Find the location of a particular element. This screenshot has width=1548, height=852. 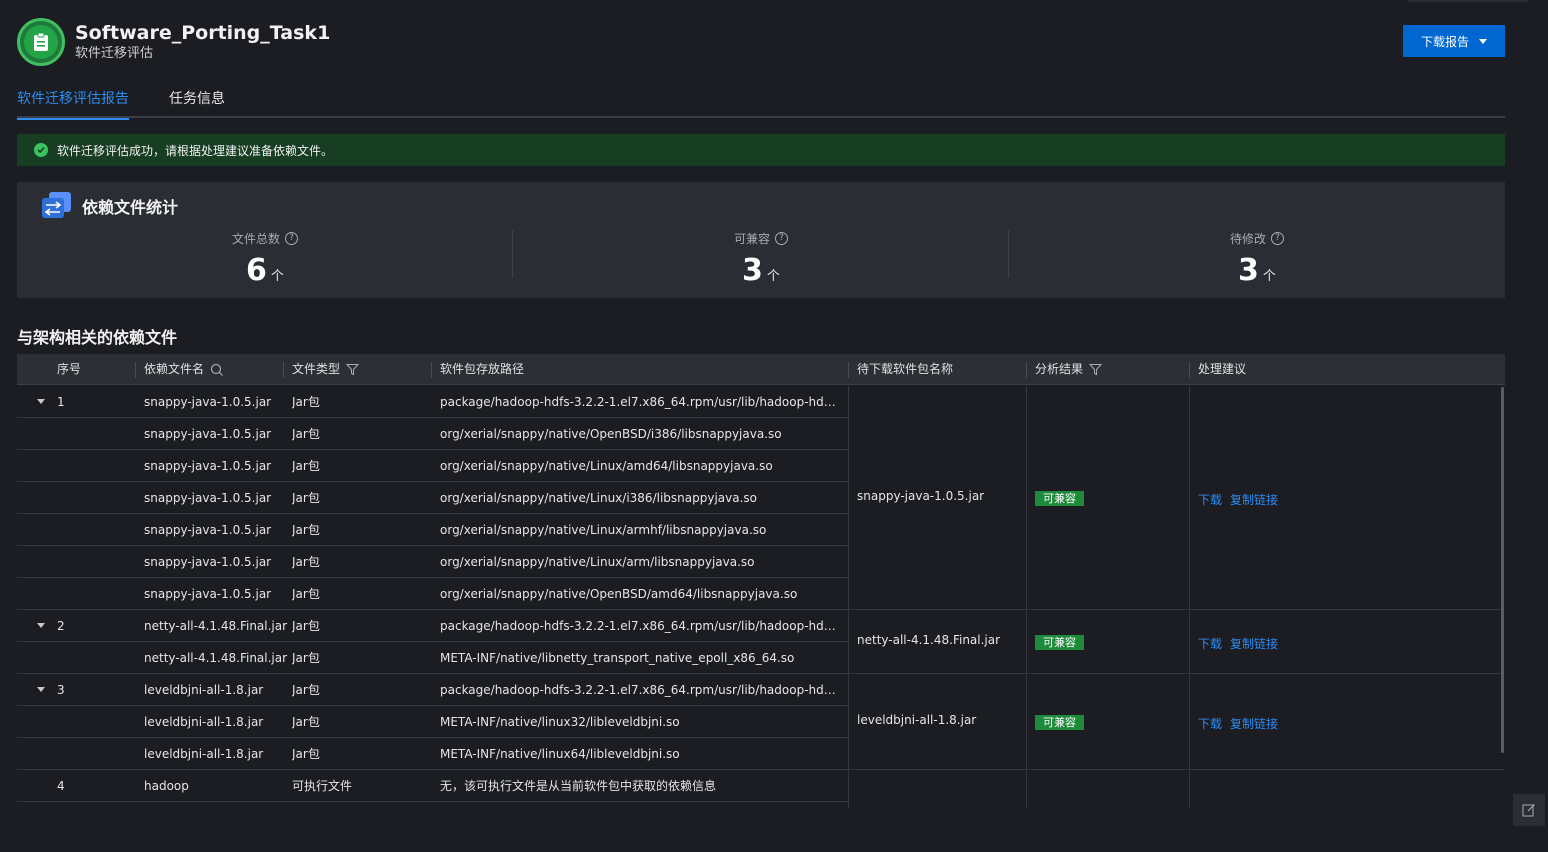

tab-report: 软件迁移评估报告 is located at coordinates (73, 104).